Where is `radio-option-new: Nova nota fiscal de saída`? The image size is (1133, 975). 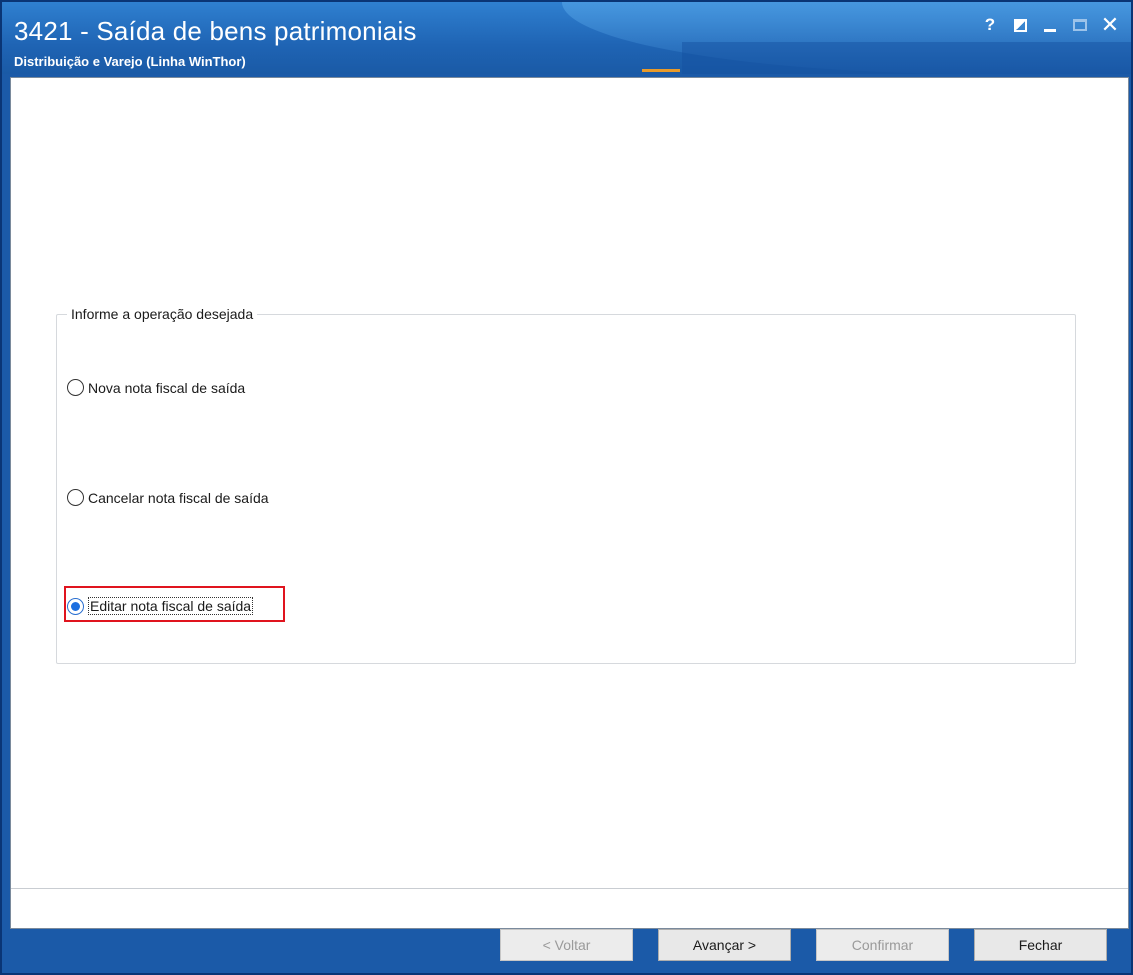
radio-option-new: Nova nota fiscal de saída is located at coordinates (156, 387).